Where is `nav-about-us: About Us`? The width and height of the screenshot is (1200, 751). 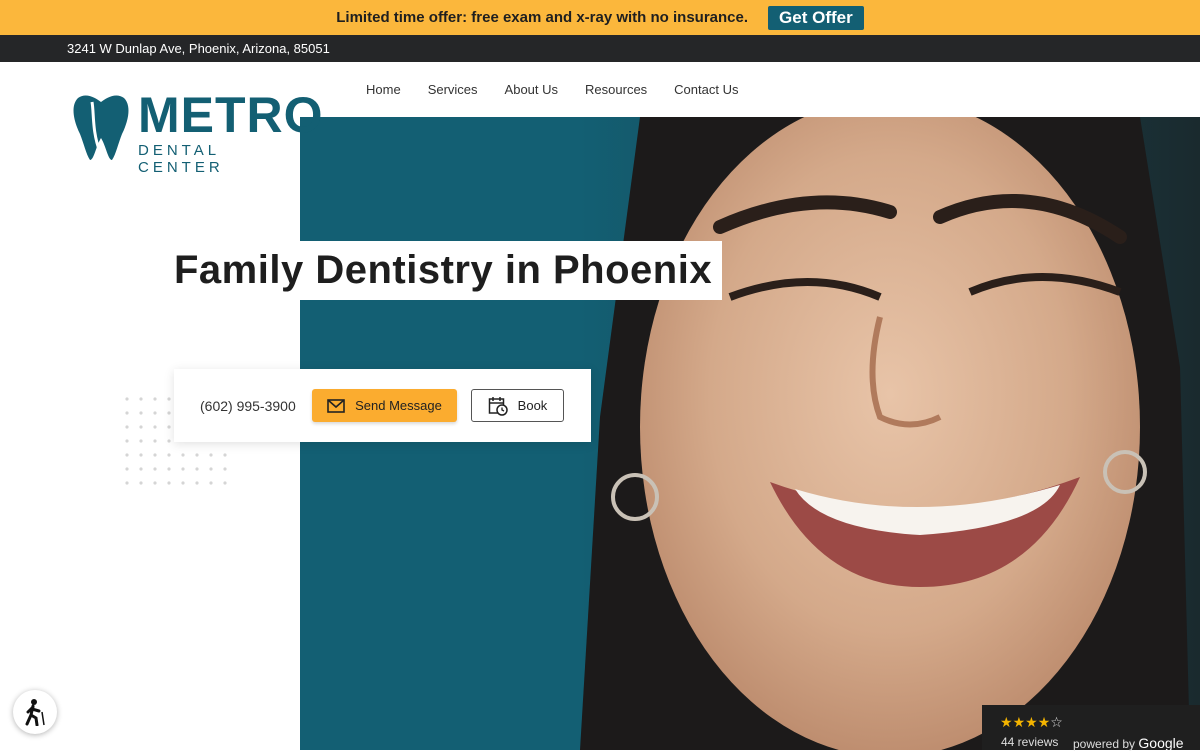
nav-about-us: About Us is located at coordinates (531, 89).